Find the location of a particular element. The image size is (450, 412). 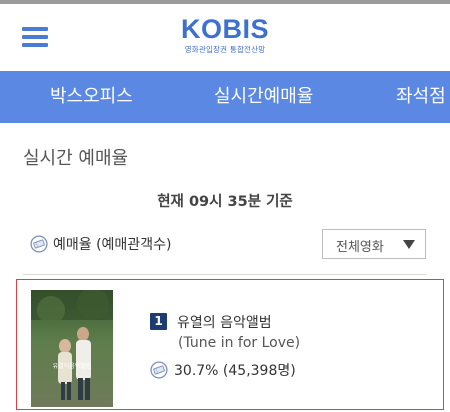

page-title: 실시간 예매율 is located at coordinates (76, 158).